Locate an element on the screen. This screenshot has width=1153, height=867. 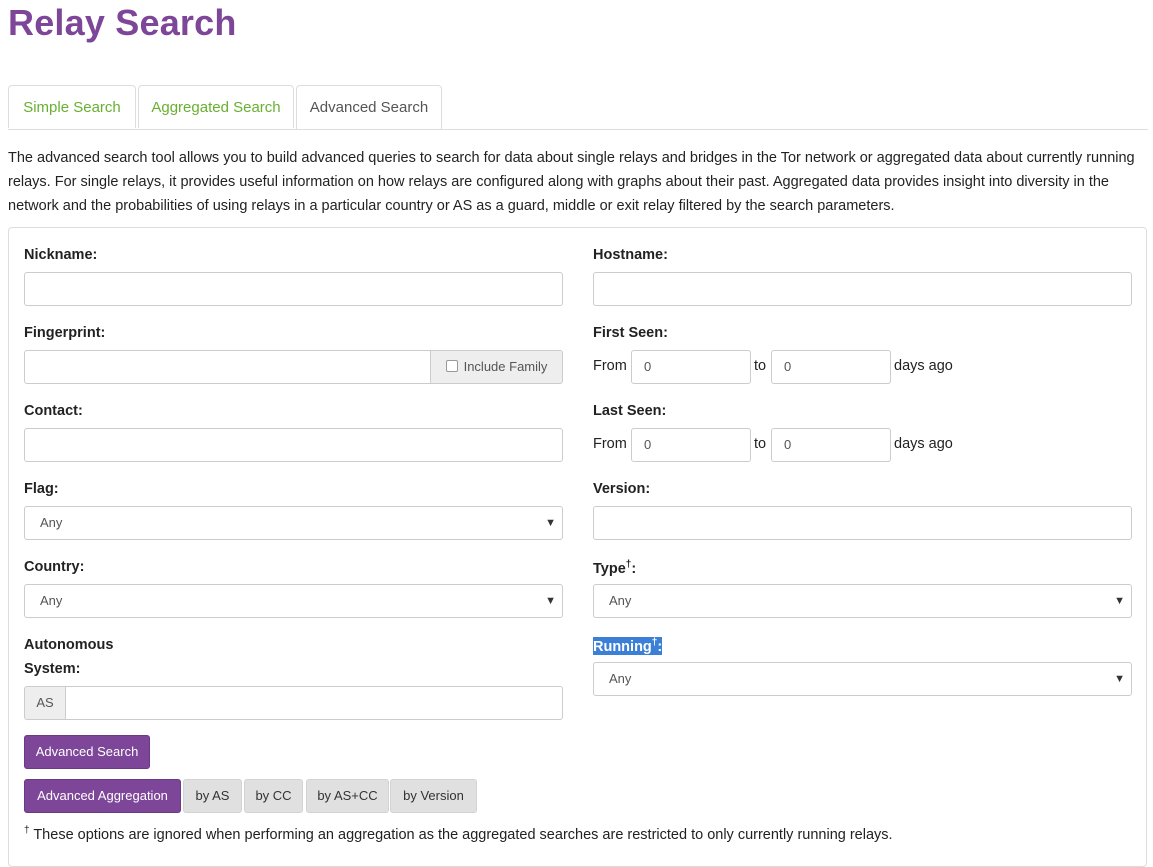
first-seen-from-label: From is located at coordinates (610, 366).